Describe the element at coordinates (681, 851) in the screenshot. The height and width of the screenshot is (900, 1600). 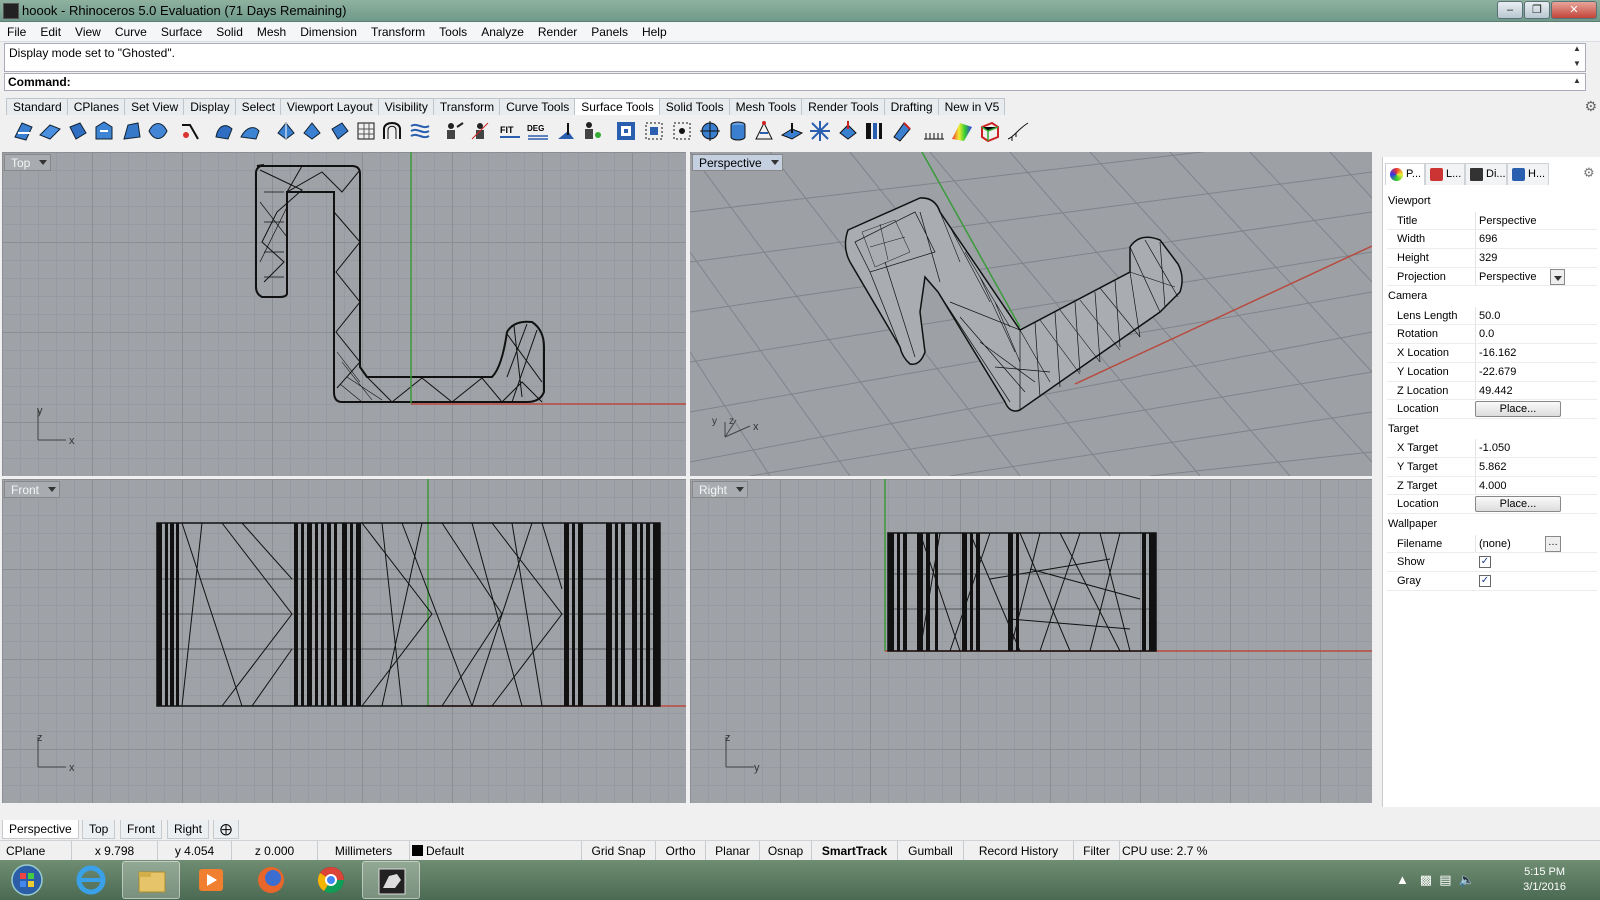
I see `ortho-toggle: Ortho` at that location.